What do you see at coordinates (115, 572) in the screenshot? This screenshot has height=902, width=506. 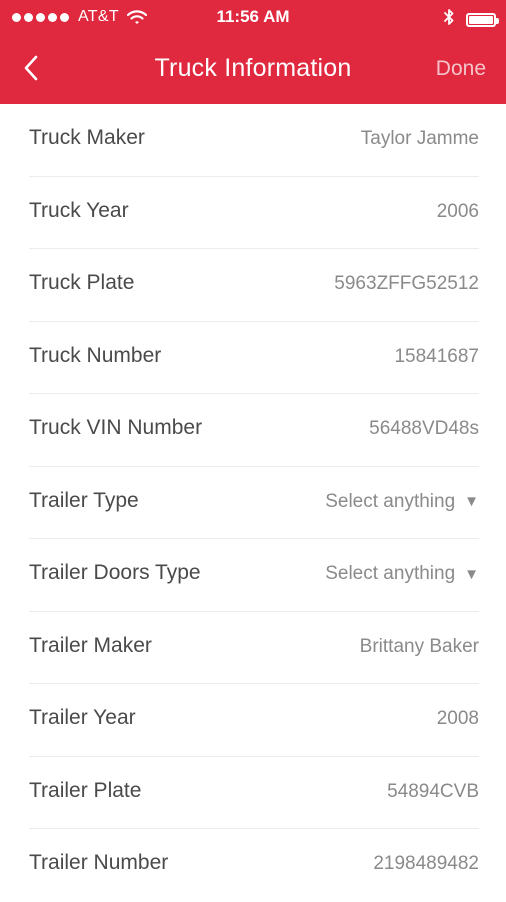 I see `row-label: Trailer Doors Type` at bounding box center [115, 572].